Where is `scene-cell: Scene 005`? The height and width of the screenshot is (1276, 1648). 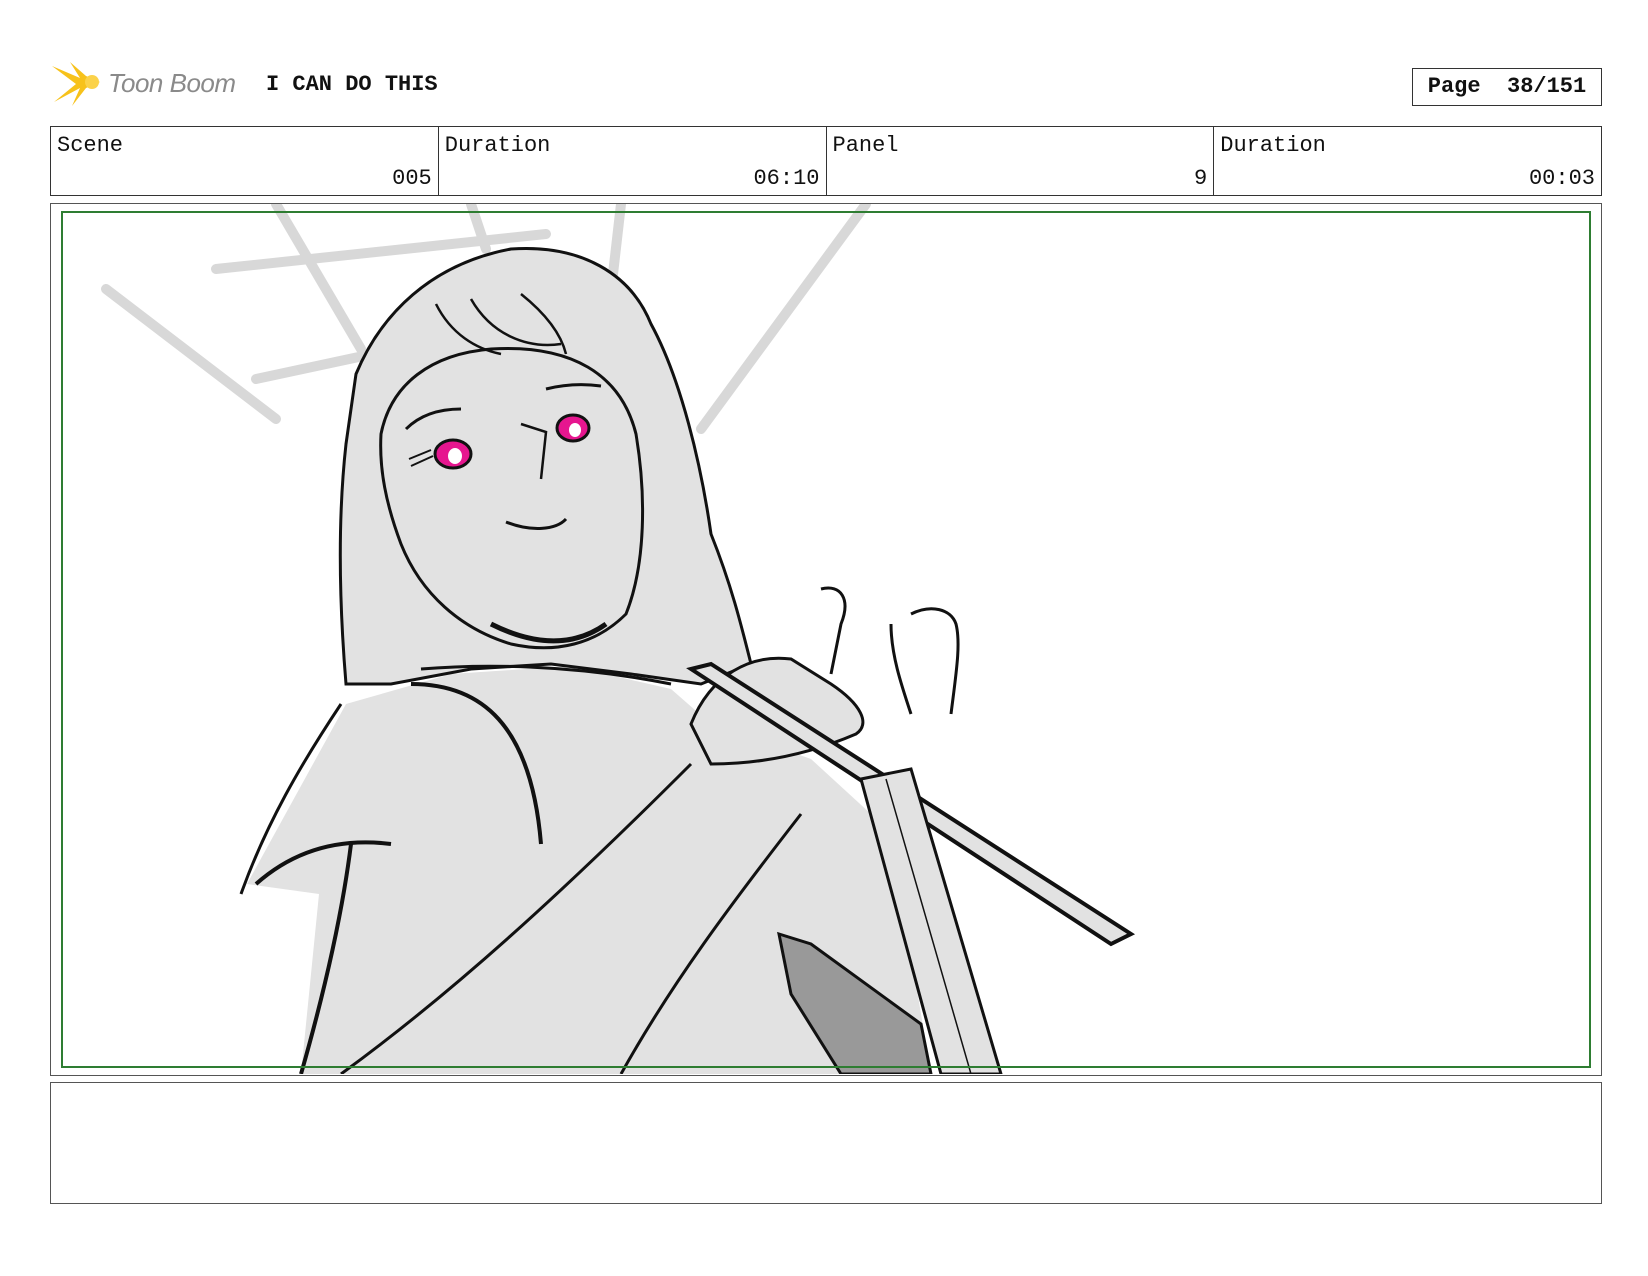
scene-cell: Scene 005 is located at coordinates (245, 161).